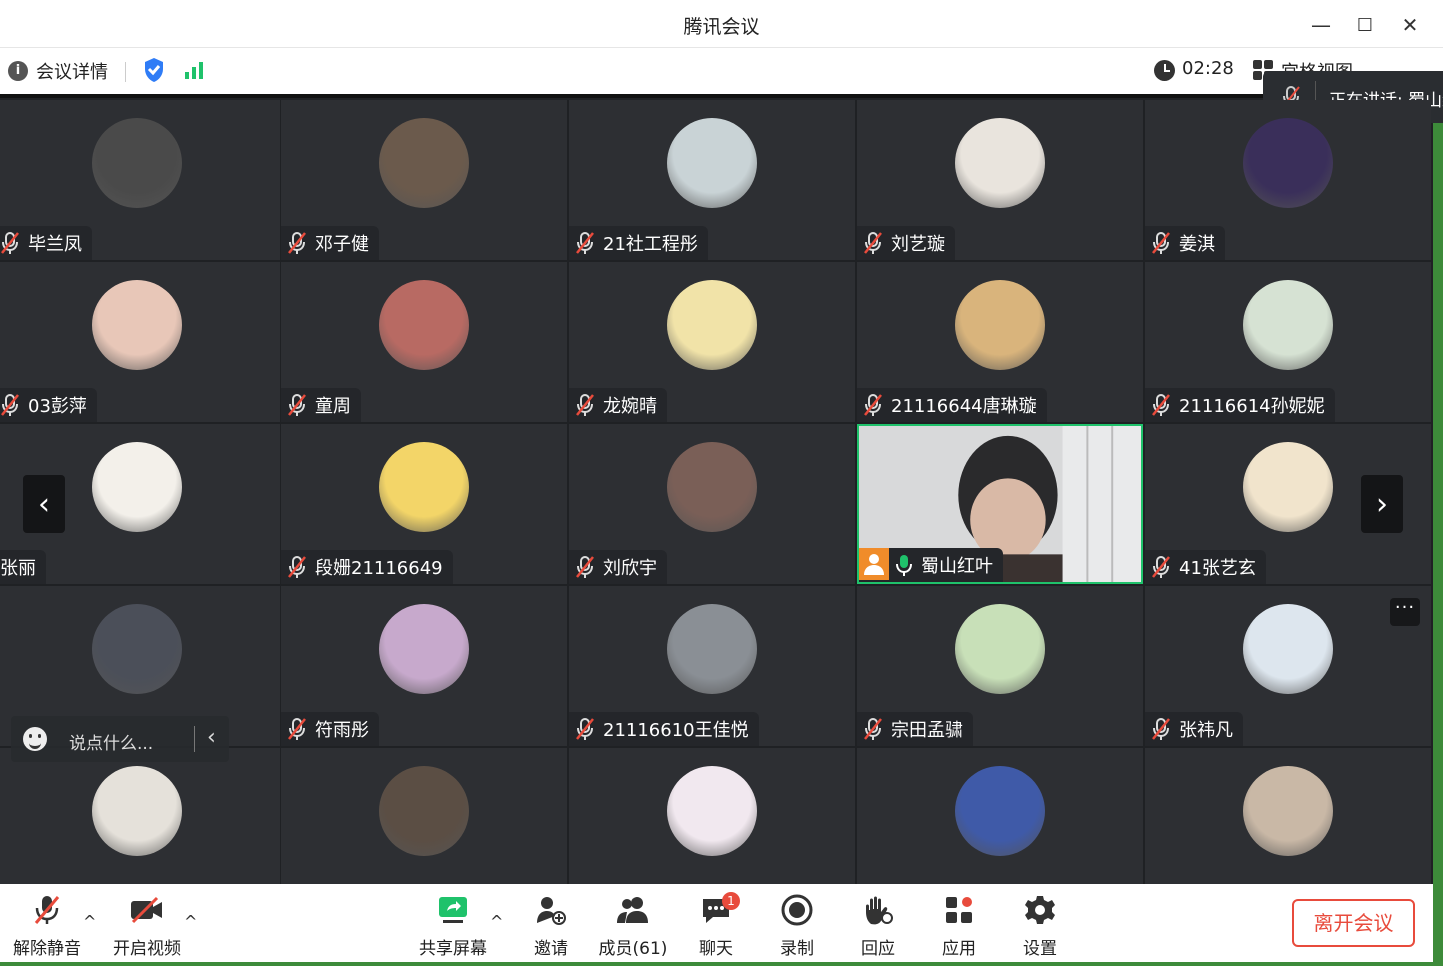 The width and height of the screenshot is (1443, 966). What do you see at coordinates (195, 70) in the screenshot?
I see `network-signal-icon` at bounding box center [195, 70].